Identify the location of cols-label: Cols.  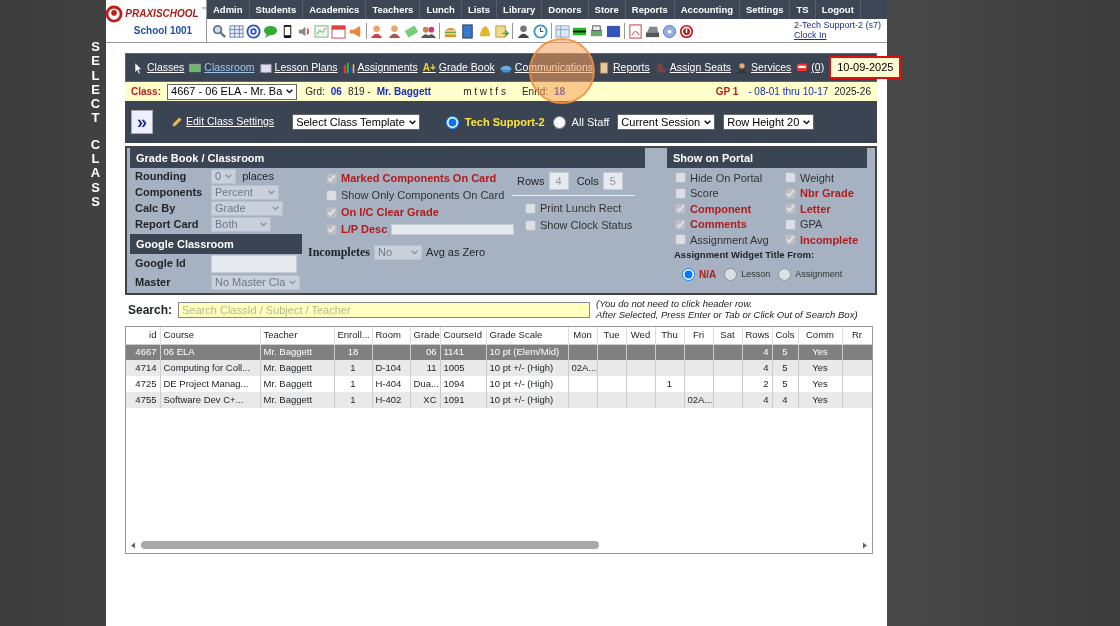
(587, 181).